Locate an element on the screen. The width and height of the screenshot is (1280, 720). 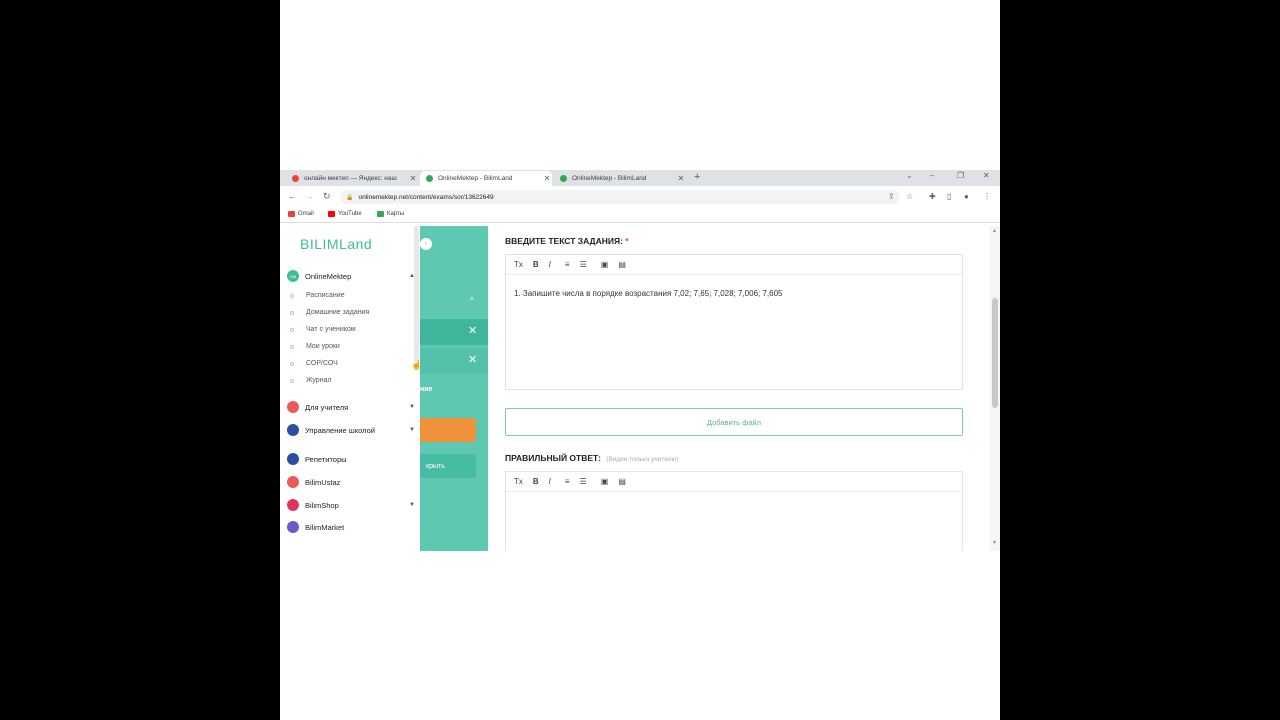
open-button: крыть is located at coordinates (448, 466).